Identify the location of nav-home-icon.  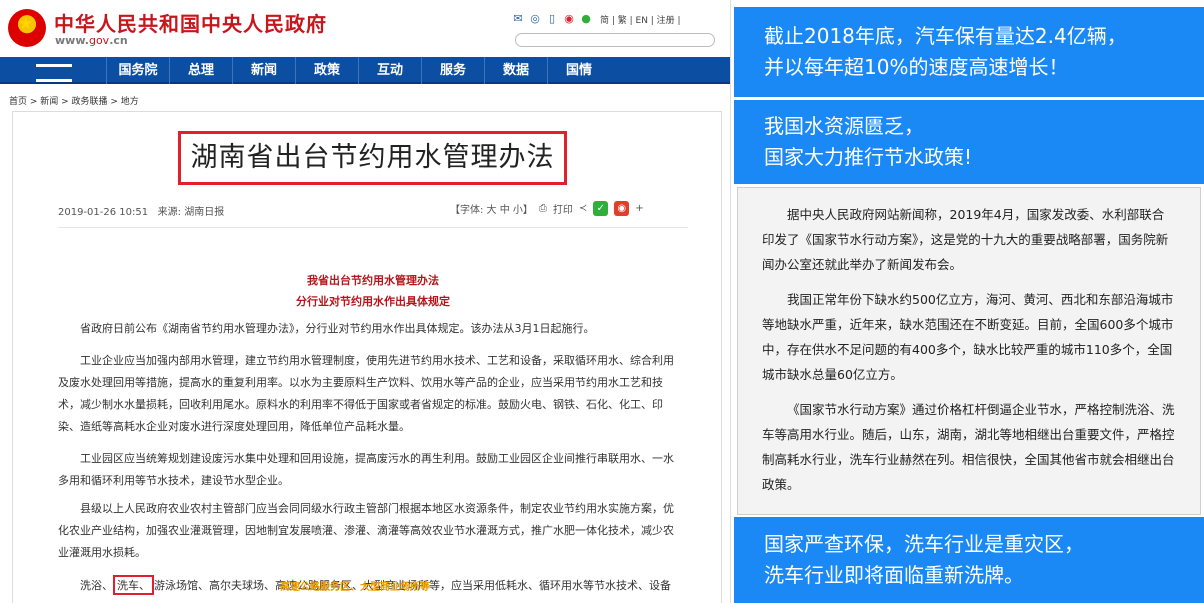
(53, 70).